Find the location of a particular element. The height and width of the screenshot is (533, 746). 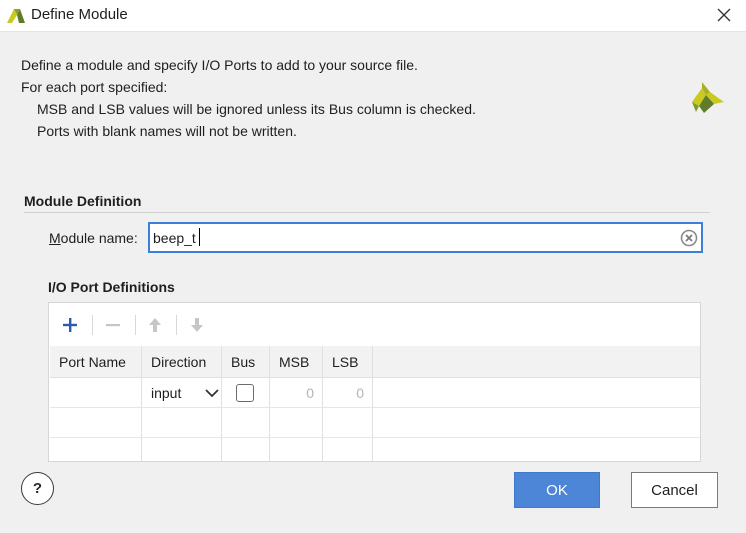

column-header-bus: Bus is located at coordinates (243, 362).